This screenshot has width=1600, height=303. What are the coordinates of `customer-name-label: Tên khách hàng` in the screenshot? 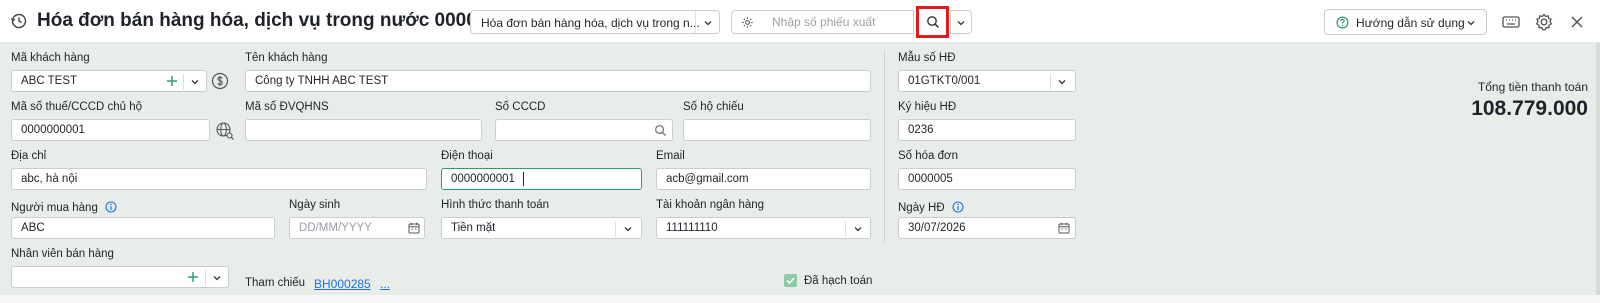 It's located at (286, 58).